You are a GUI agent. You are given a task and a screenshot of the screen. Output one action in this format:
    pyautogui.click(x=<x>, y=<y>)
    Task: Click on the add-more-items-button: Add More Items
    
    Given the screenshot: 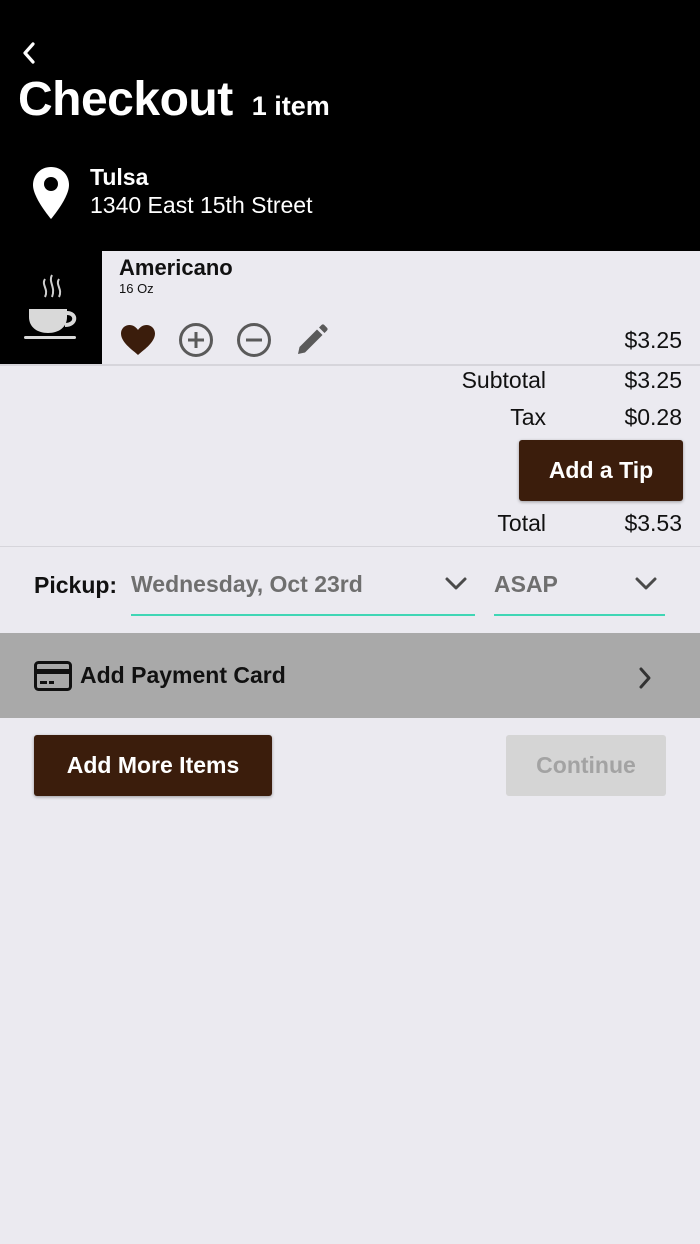 What is the action you would take?
    pyautogui.click(x=153, y=765)
    